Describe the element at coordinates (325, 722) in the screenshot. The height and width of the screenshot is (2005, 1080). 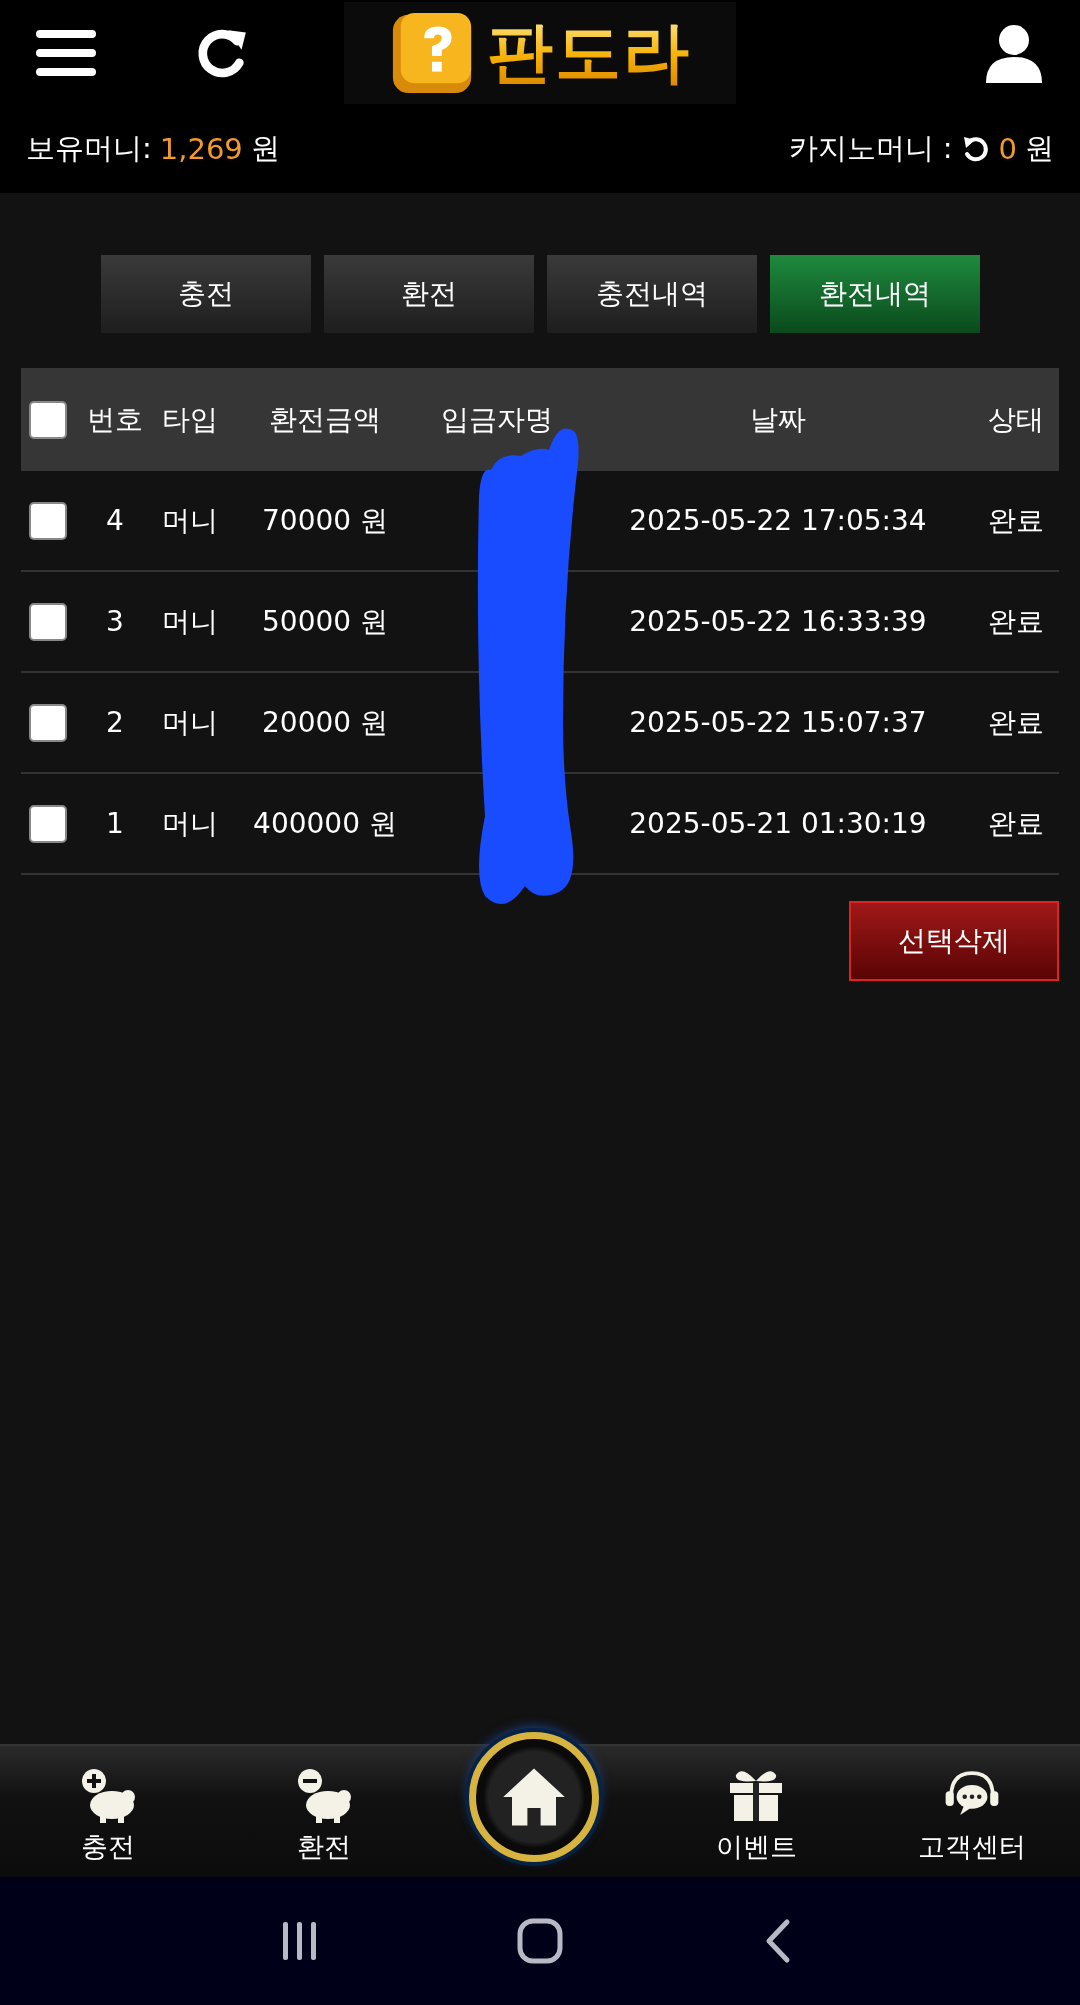
I see `table-cell-text: 20000 원` at that location.